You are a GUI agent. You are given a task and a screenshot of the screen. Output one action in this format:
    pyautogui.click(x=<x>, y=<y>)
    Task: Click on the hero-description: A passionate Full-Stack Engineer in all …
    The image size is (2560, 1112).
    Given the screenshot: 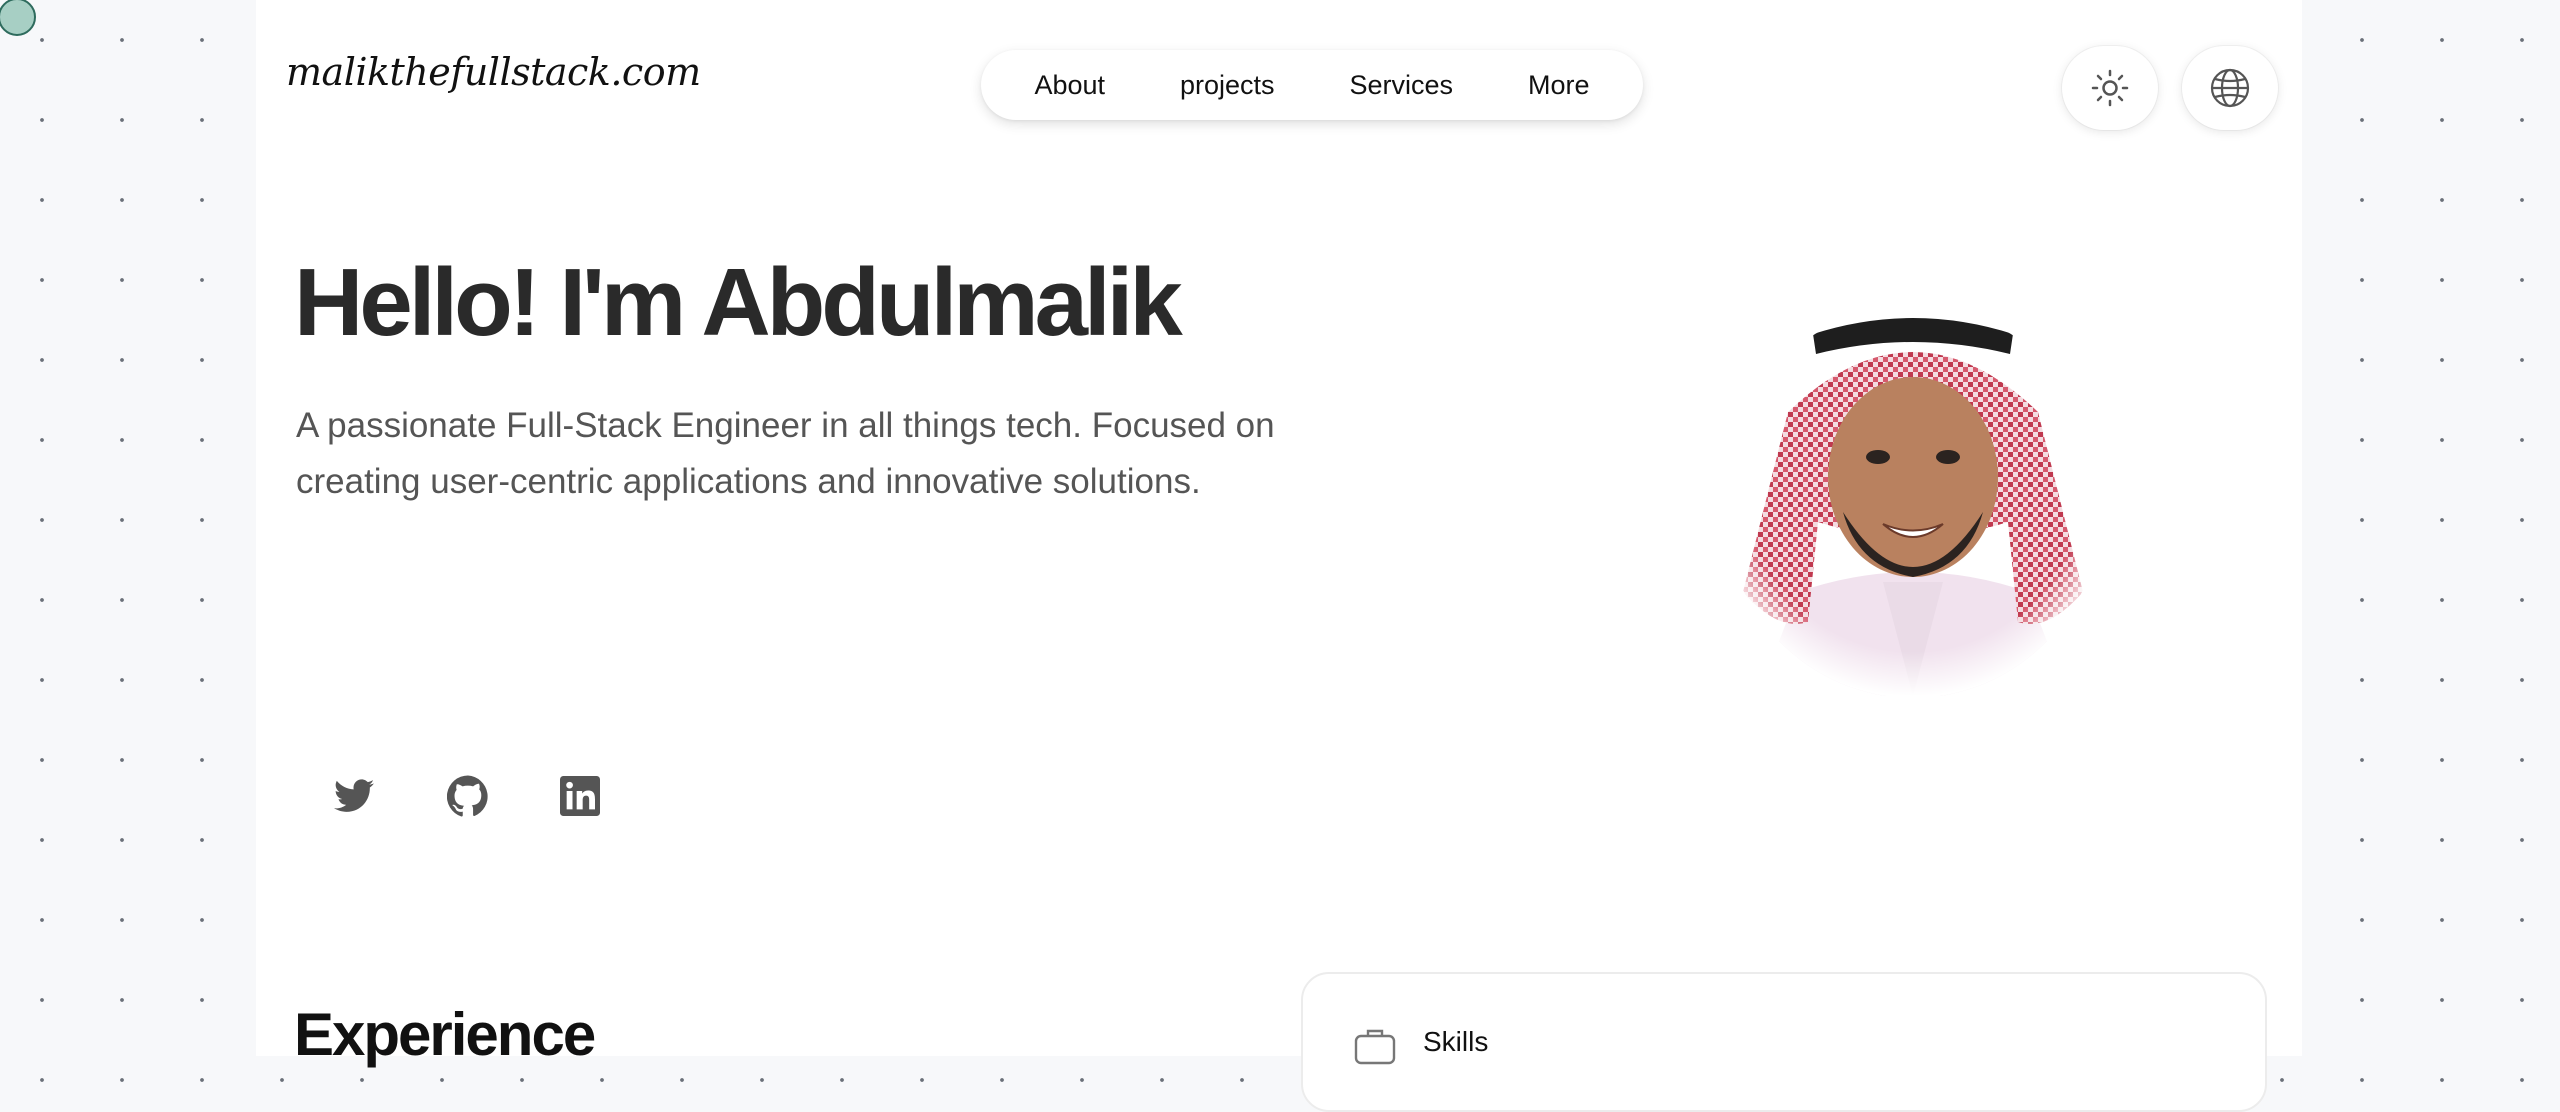 What is the action you would take?
    pyautogui.click(x=785, y=453)
    